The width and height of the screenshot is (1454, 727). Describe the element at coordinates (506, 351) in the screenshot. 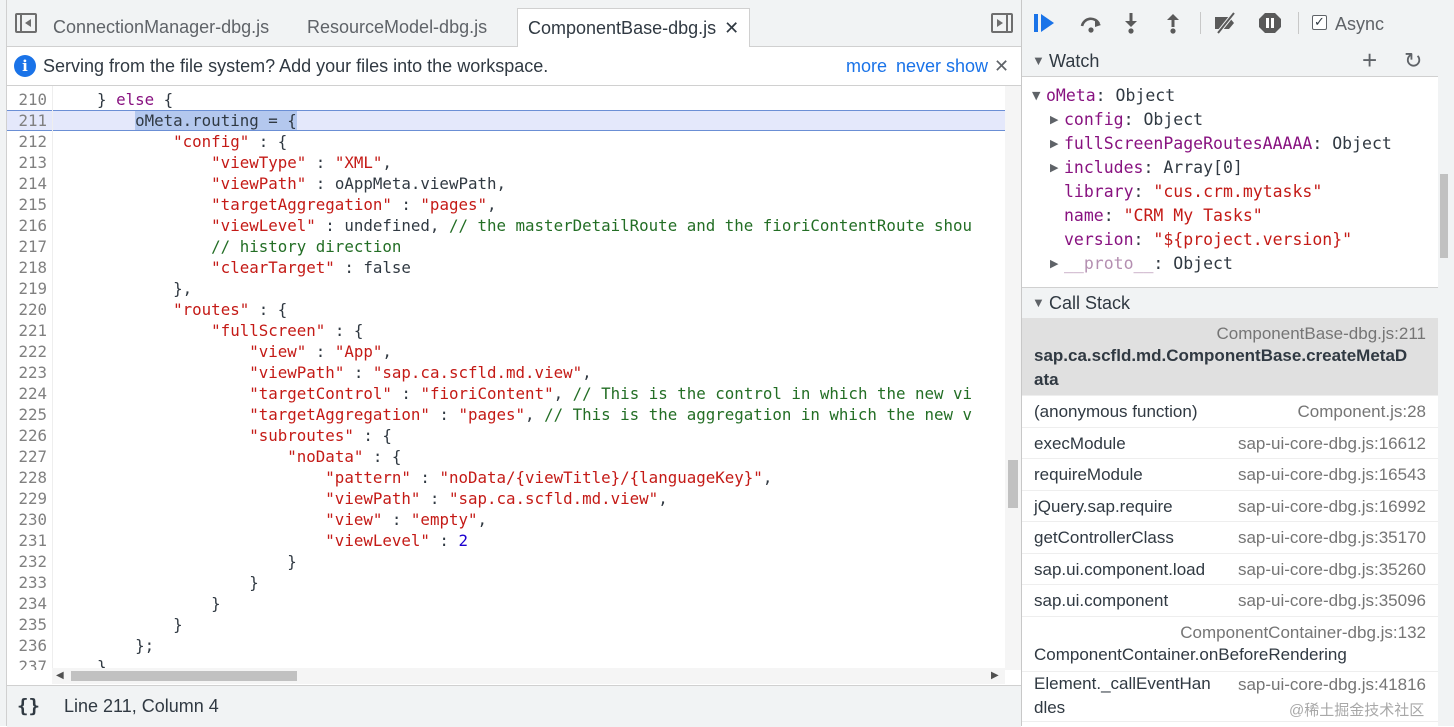

I see `code-line: 222 "view" : "App",` at that location.